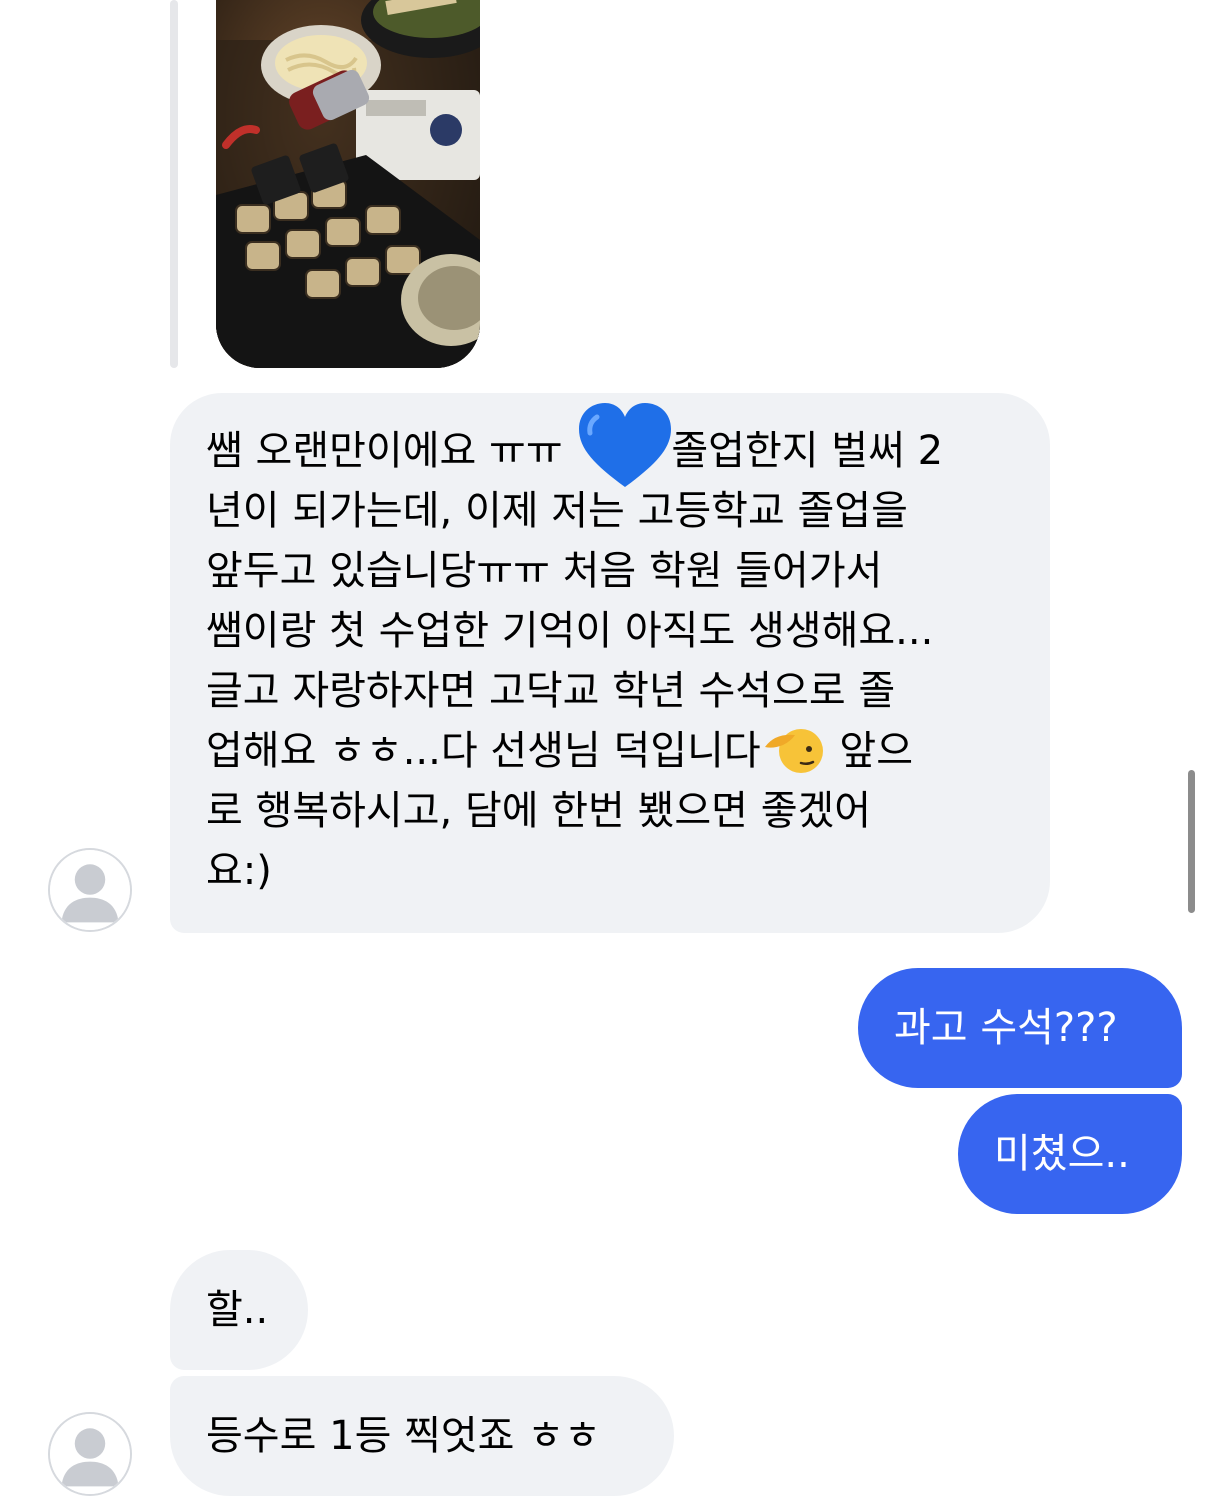 Image resolution: width=1206 pixels, height=1507 pixels. I want to click on shared-photo, so click(348, 184).